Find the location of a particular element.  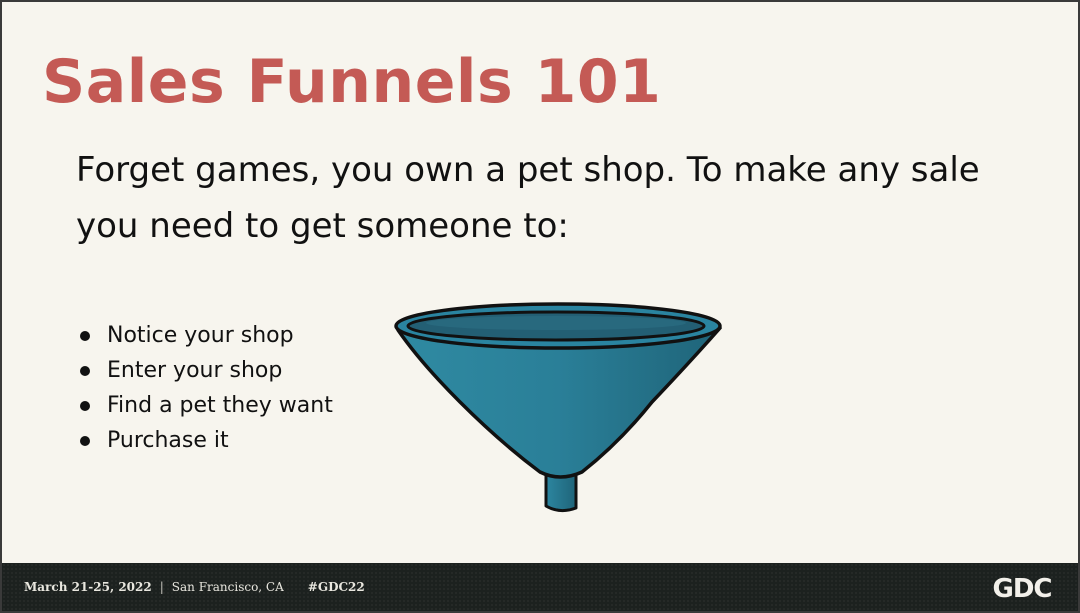

gdc-logo-icon: GDC is located at coordinates (1022, 588).